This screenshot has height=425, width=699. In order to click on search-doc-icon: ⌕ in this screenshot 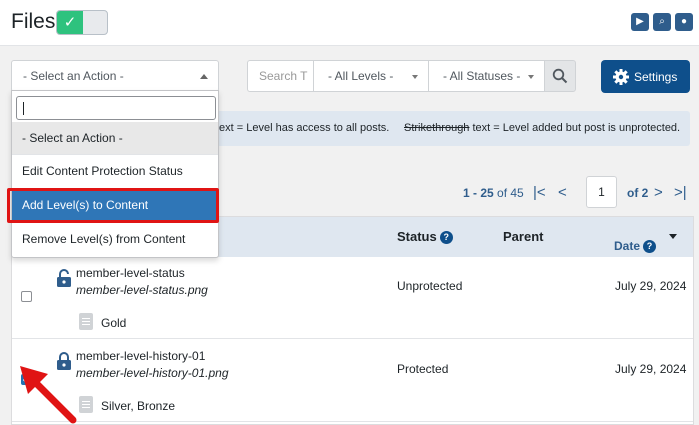, I will do `click(662, 22)`.